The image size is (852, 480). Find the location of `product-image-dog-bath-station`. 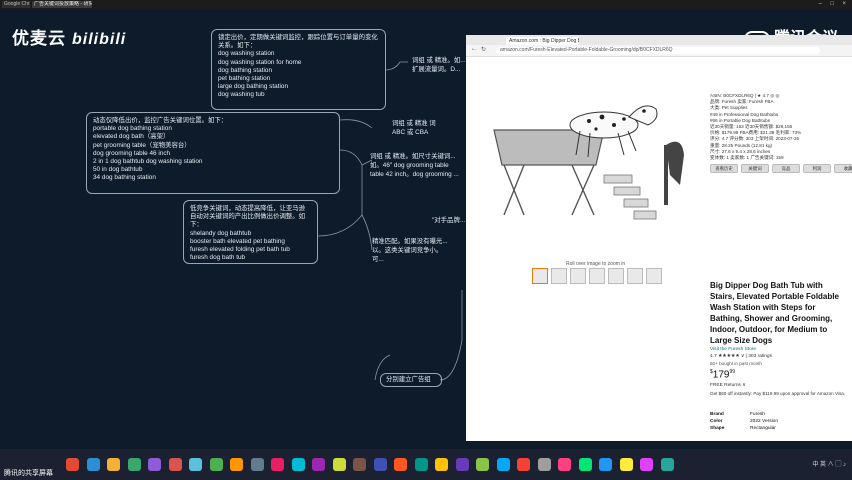

product-image-dog-bath-station is located at coordinates (594, 170).